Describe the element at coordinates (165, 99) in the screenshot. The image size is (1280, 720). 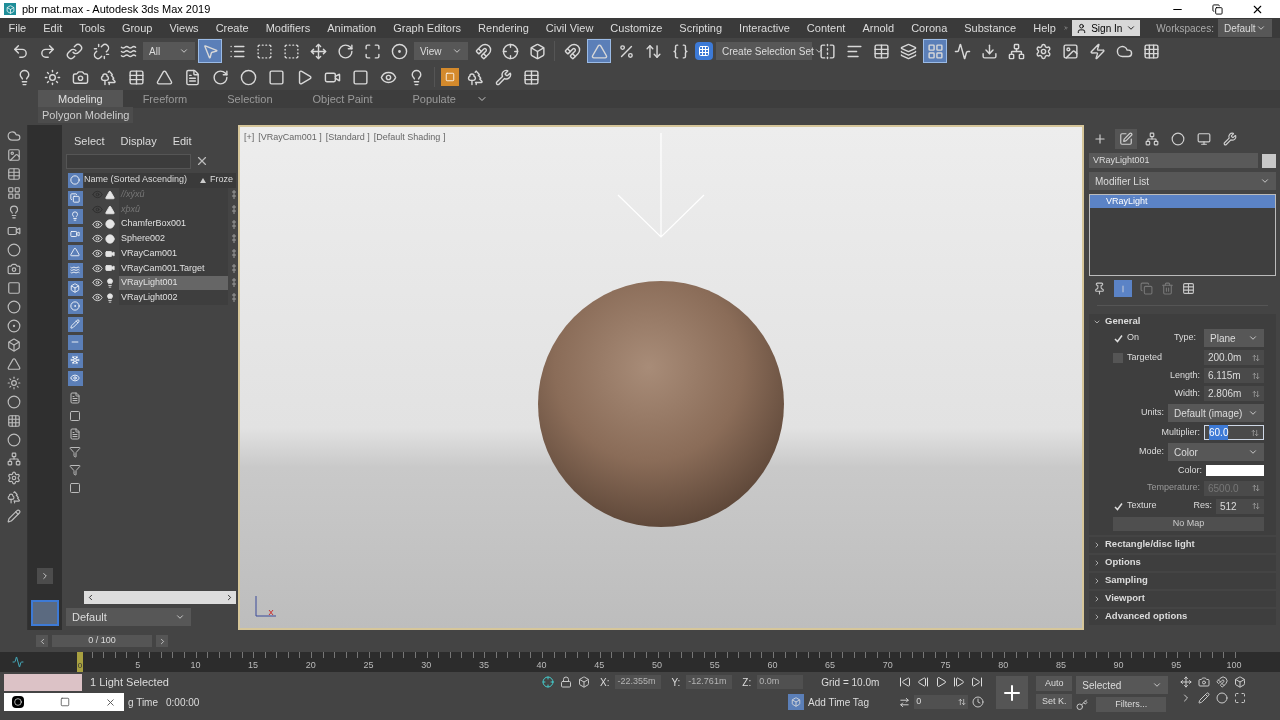
I see `ribbon-tab: Freeform` at that location.